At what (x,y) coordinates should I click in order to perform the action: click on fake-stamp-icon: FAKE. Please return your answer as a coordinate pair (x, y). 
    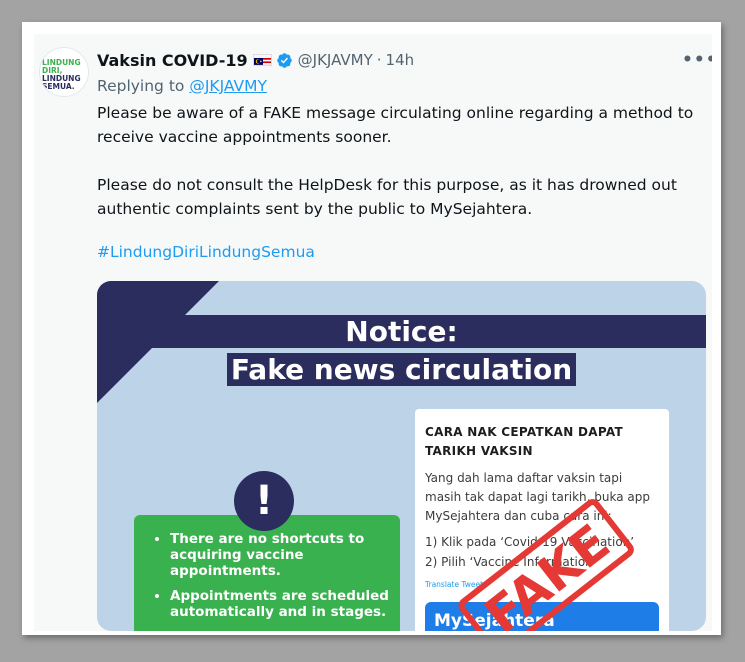
    Looking at the image, I should click on (546, 565).